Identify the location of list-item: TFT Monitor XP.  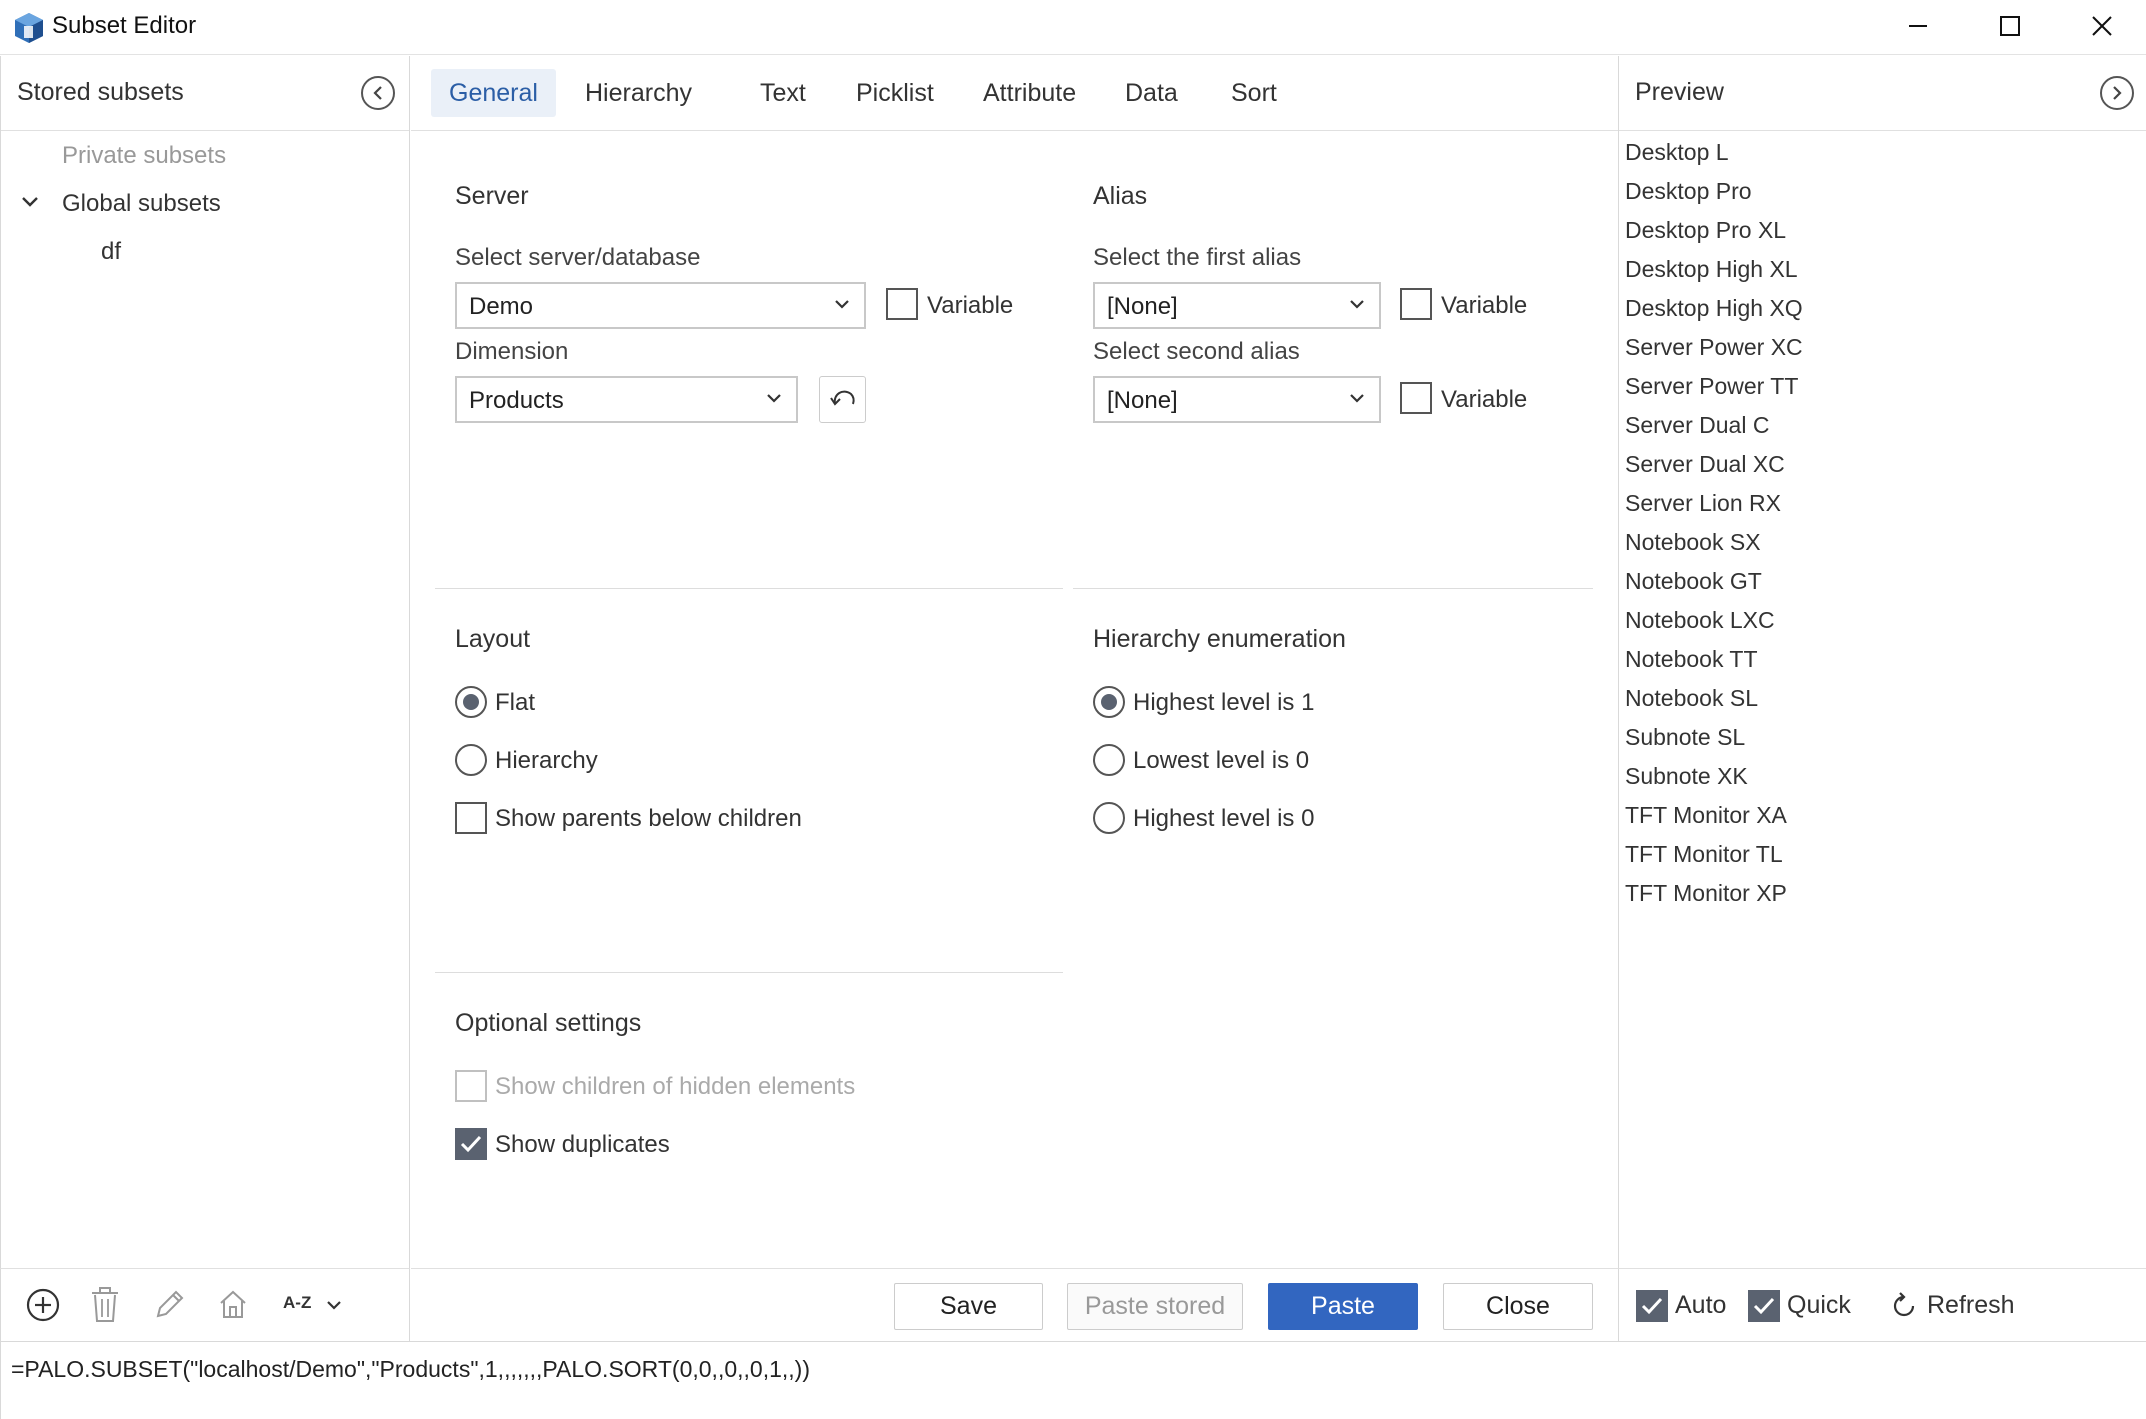
(1706, 893).